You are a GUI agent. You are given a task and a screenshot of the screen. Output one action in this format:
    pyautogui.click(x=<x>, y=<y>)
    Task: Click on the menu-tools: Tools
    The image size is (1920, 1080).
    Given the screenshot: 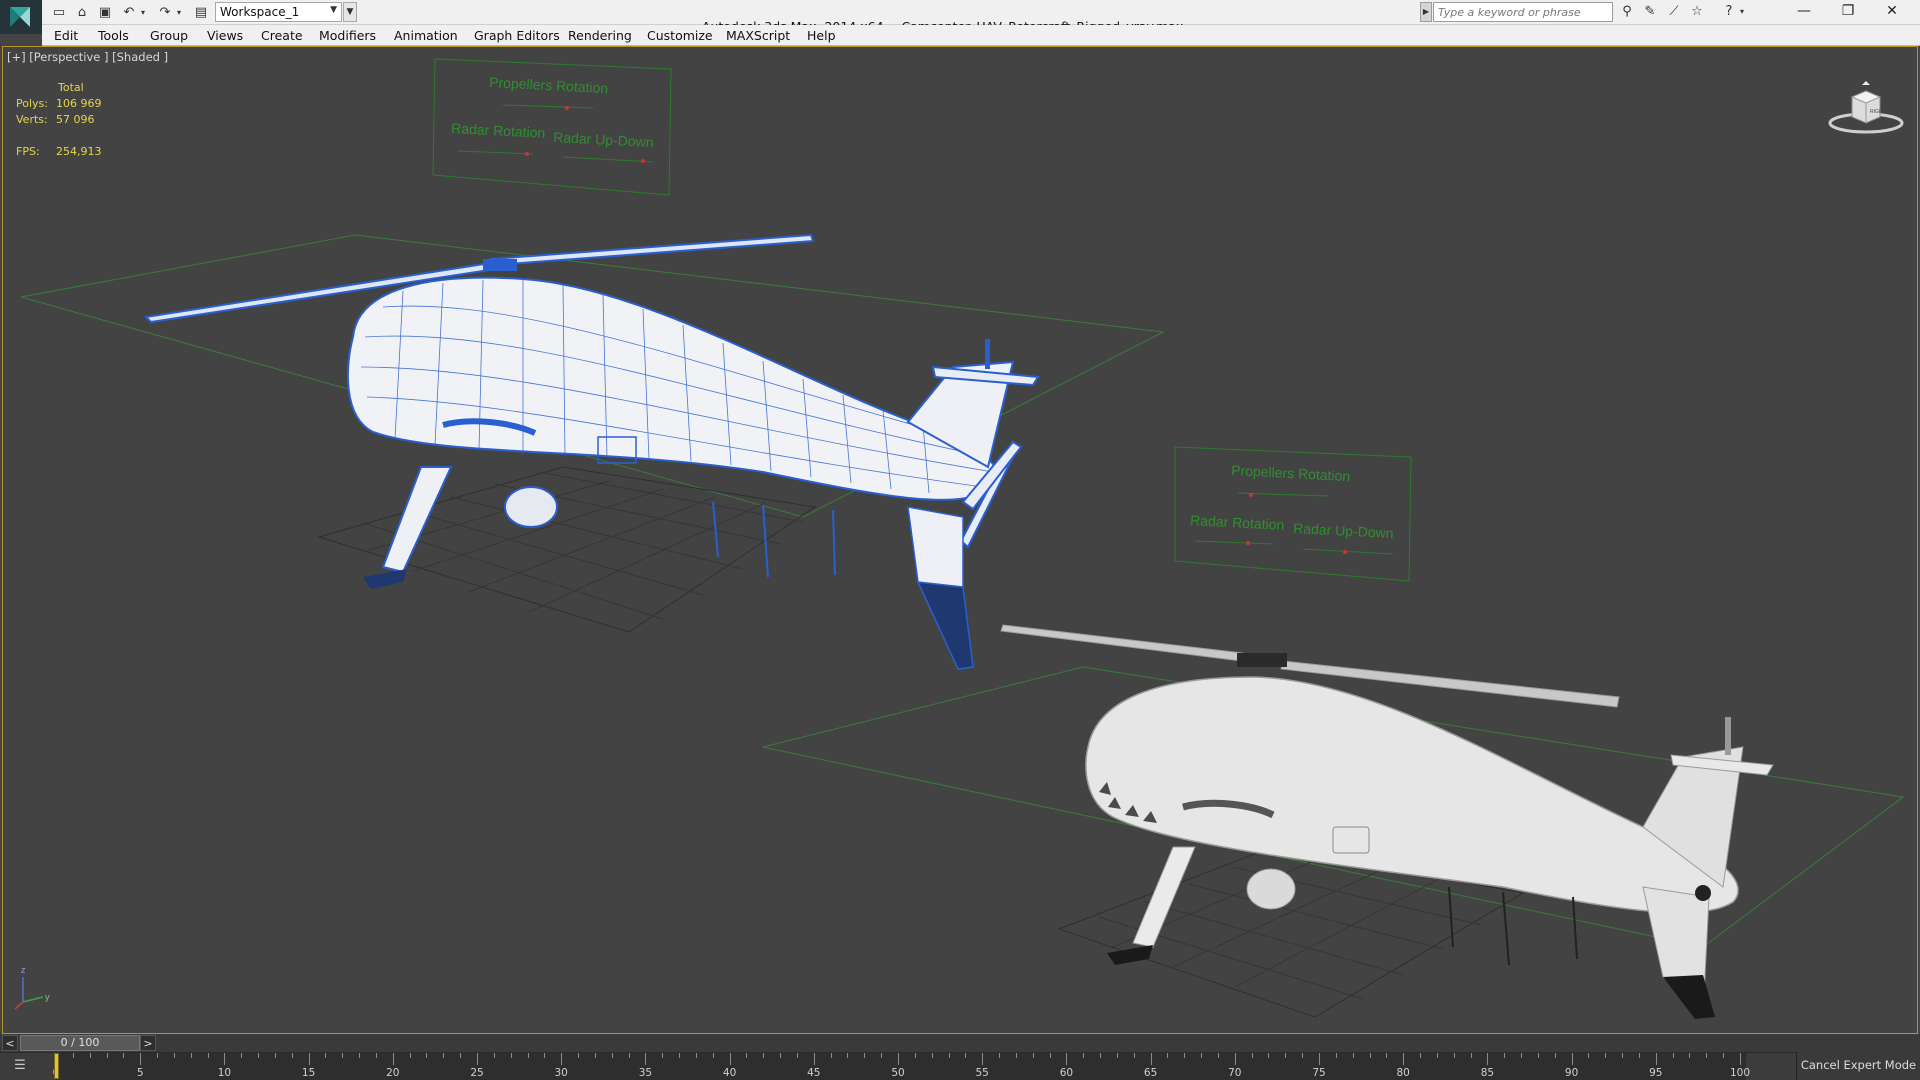 What is the action you would take?
    pyautogui.click(x=113, y=35)
    